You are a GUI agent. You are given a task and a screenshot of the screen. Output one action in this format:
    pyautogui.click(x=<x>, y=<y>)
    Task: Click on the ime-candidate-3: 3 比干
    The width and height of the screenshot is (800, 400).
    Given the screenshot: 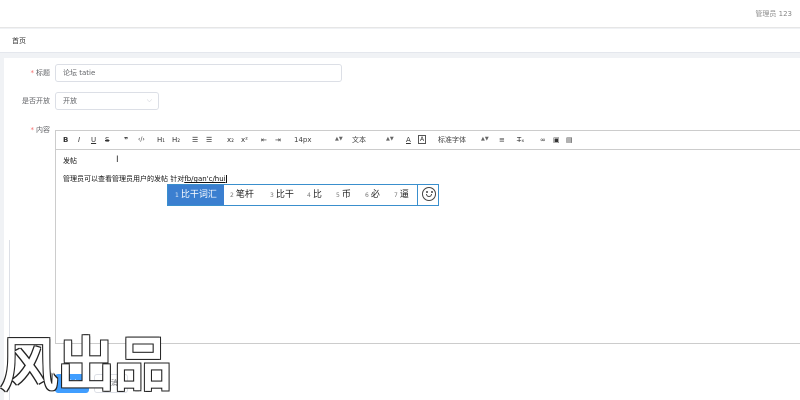 What is the action you would take?
    pyautogui.click(x=282, y=195)
    